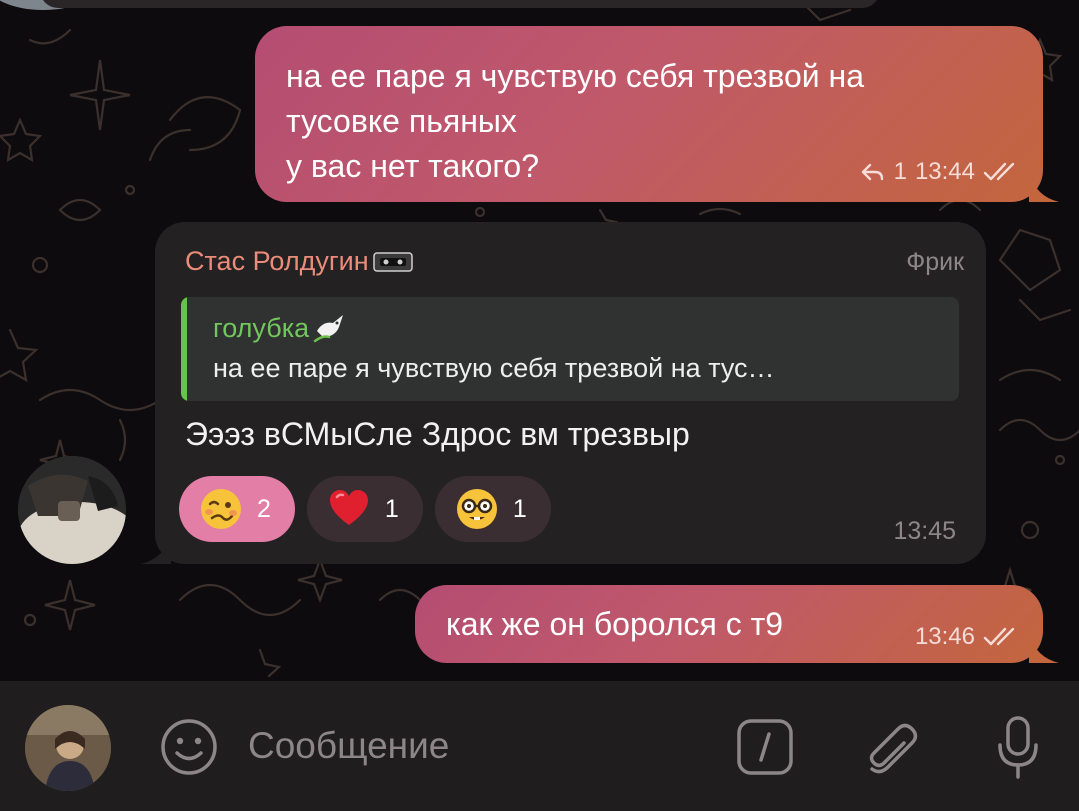  Describe the element at coordinates (261, 327) in the screenshot. I see `quote-author-text: голубка` at that location.